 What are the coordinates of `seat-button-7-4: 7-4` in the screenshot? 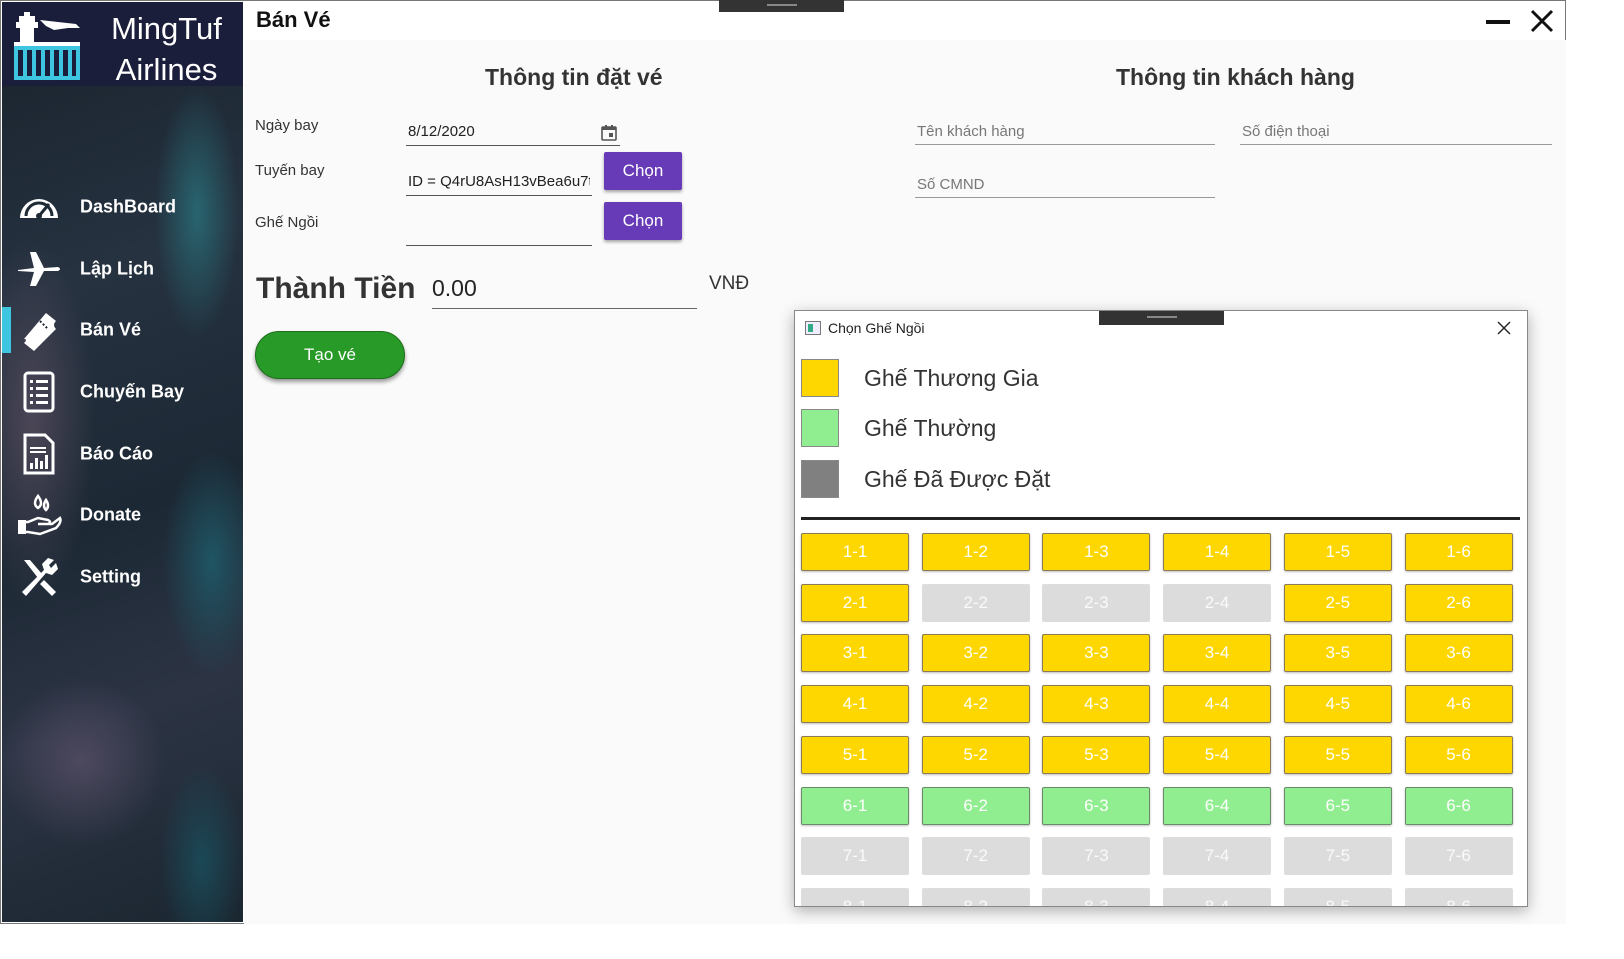 It's located at (1217, 856).